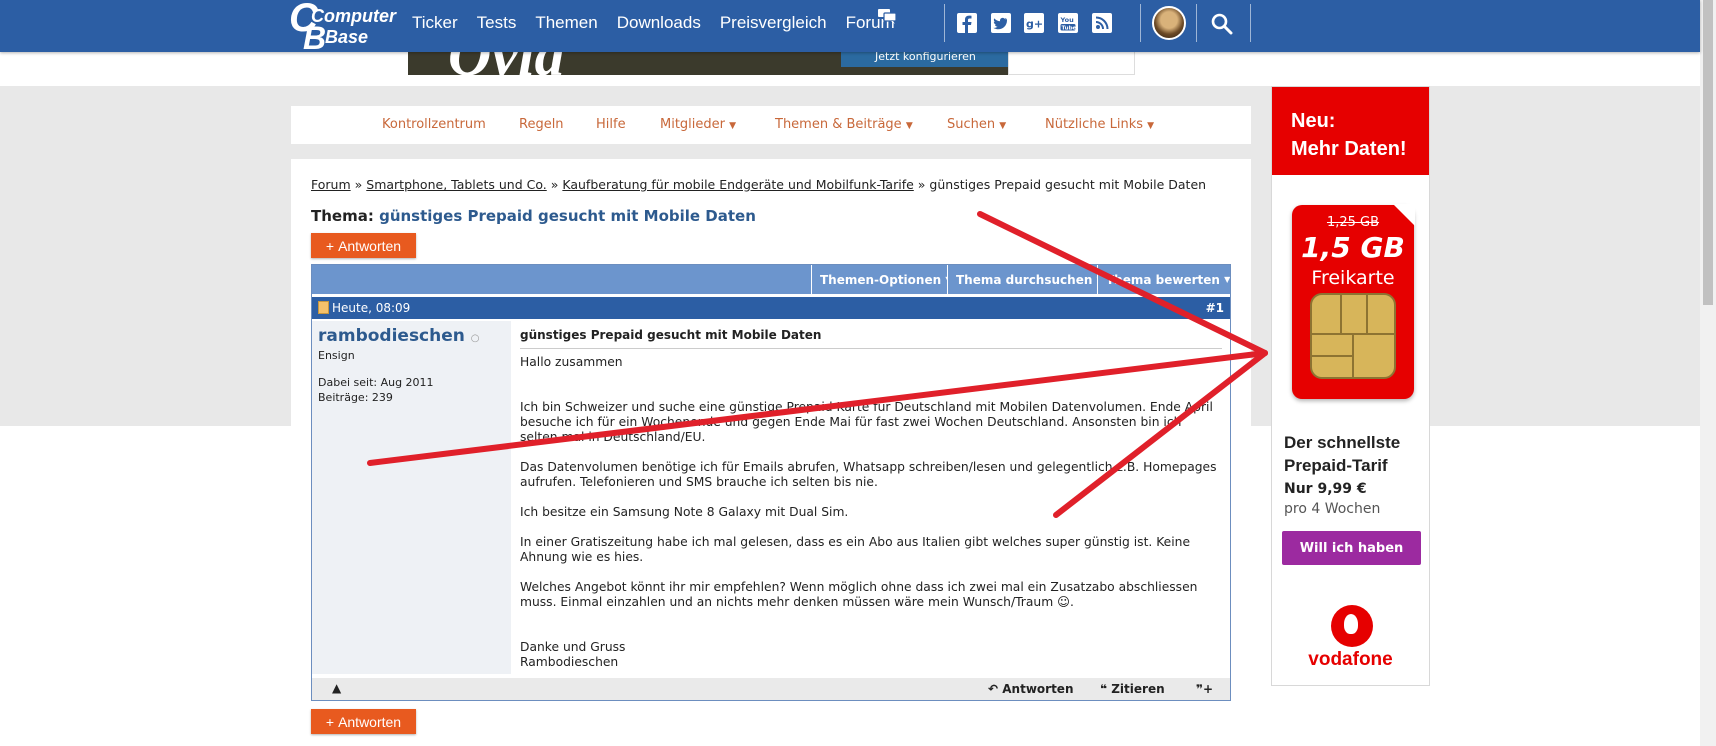  What do you see at coordinates (1063, 602) in the screenshot?
I see `smiley-icon: ☺` at bounding box center [1063, 602].